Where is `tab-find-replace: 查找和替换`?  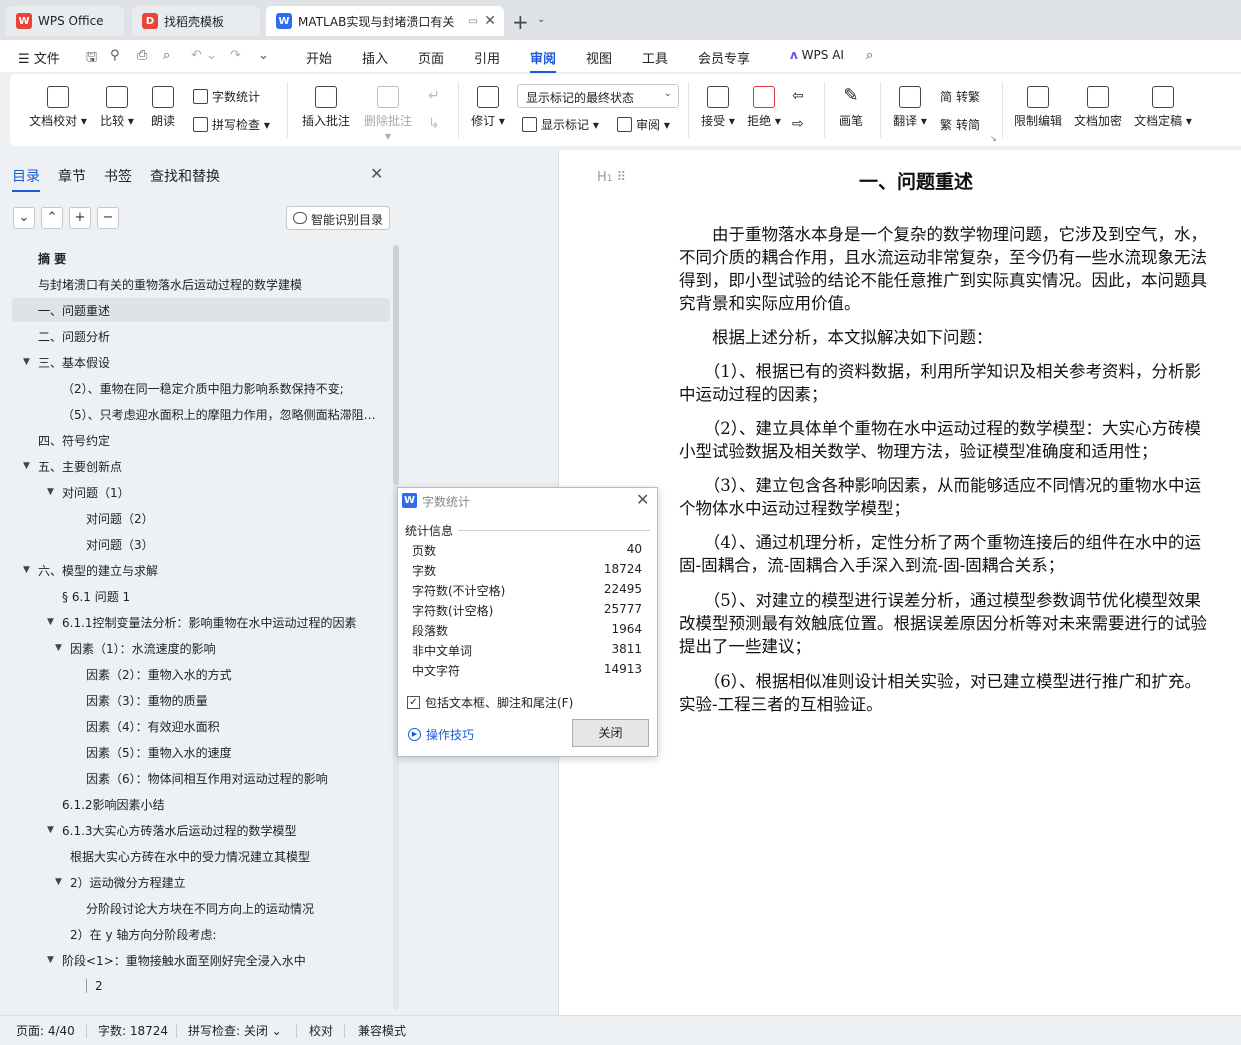
tab-find-replace: 查找和替换 is located at coordinates (185, 176).